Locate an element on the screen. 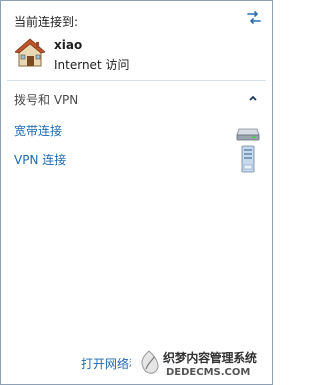 The image size is (320, 385). vpn-connection-item: VPN 连接 is located at coordinates (40, 159).